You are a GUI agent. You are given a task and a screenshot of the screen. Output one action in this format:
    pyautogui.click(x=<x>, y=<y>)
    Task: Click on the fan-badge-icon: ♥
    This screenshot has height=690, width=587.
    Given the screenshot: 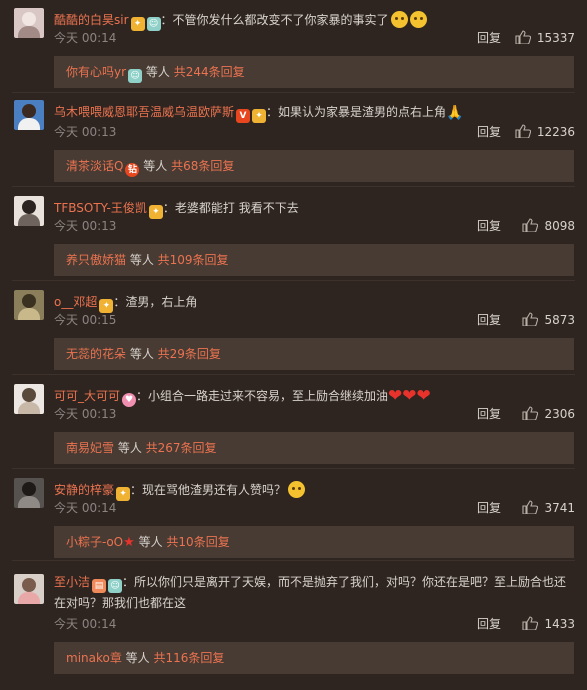 What is the action you would take?
    pyautogui.click(x=129, y=400)
    